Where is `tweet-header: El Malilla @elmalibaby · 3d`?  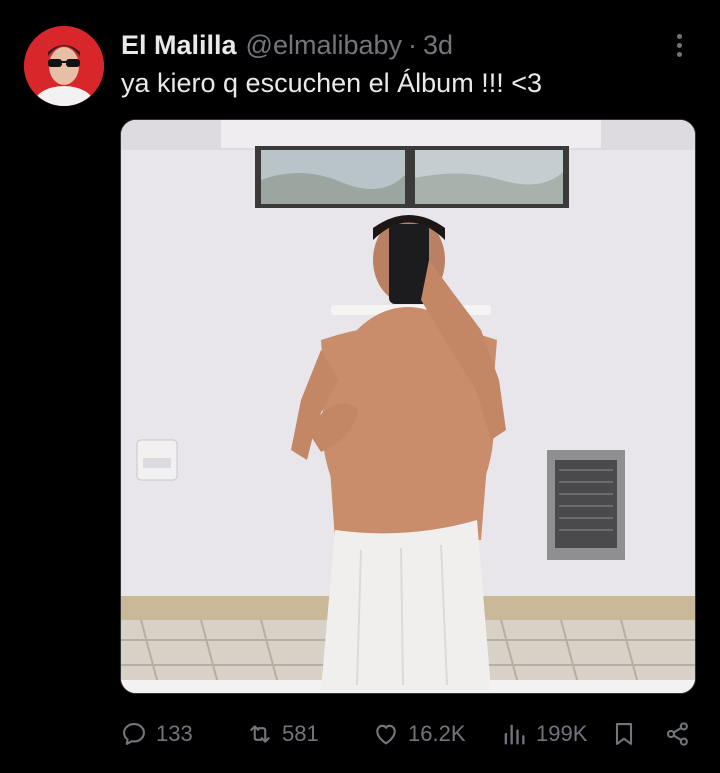 tweet-header: El Malilla @elmalibaby · 3d is located at coordinates (287, 46).